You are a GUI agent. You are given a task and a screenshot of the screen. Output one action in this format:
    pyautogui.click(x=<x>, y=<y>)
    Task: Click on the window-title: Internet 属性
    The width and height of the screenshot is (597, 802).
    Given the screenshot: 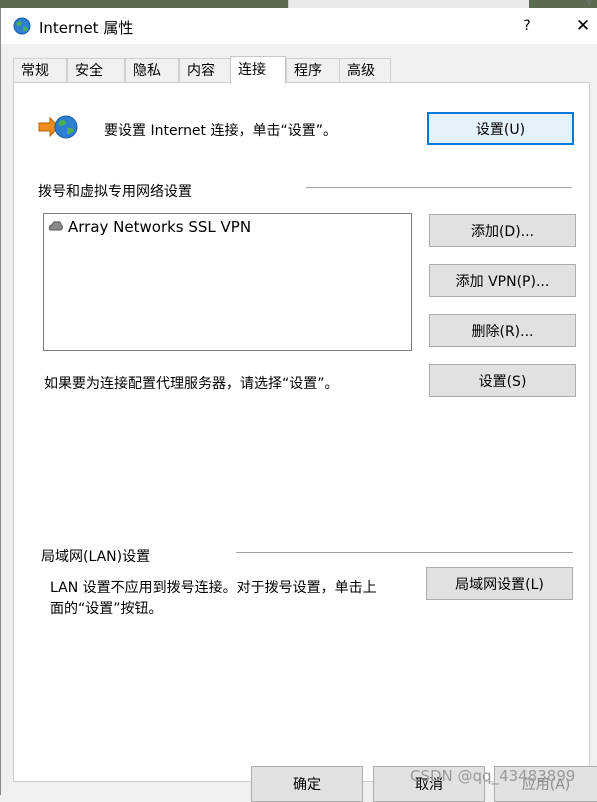 What is the action you would take?
    pyautogui.click(x=86, y=28)
    